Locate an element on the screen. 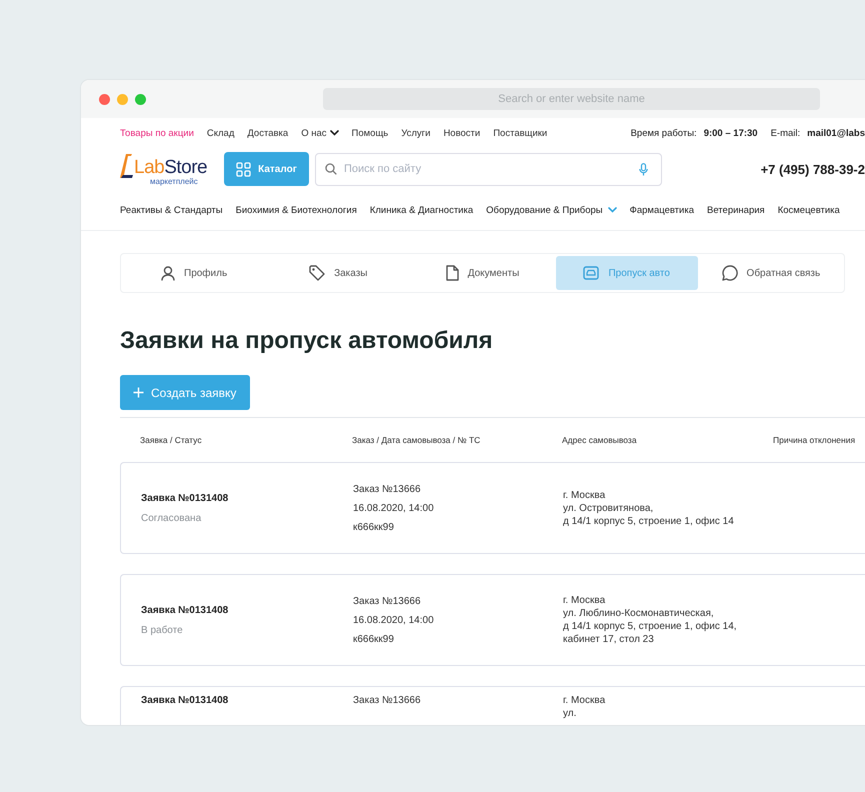  account-tab: Профиль is located at coordinates (194, 273).